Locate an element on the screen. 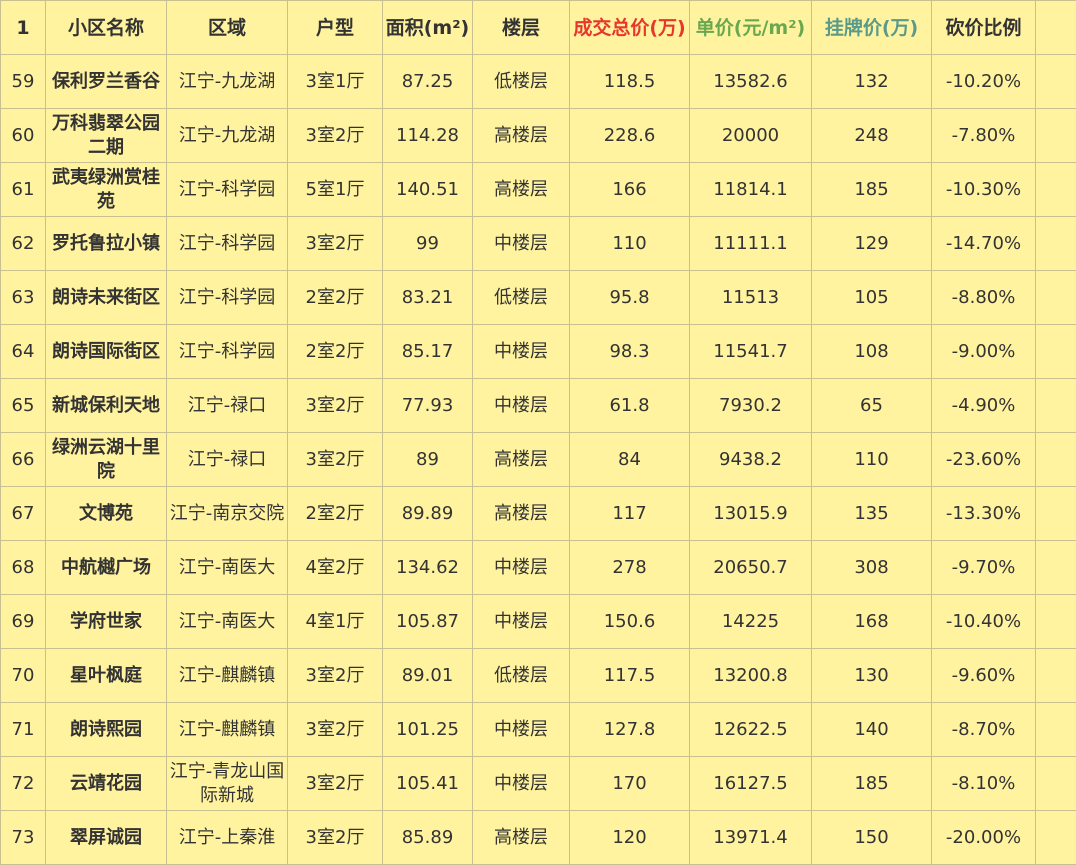 This screenshot has width=1076, height=865. cell-list-price: 132 is located at coordinates (872, 82).